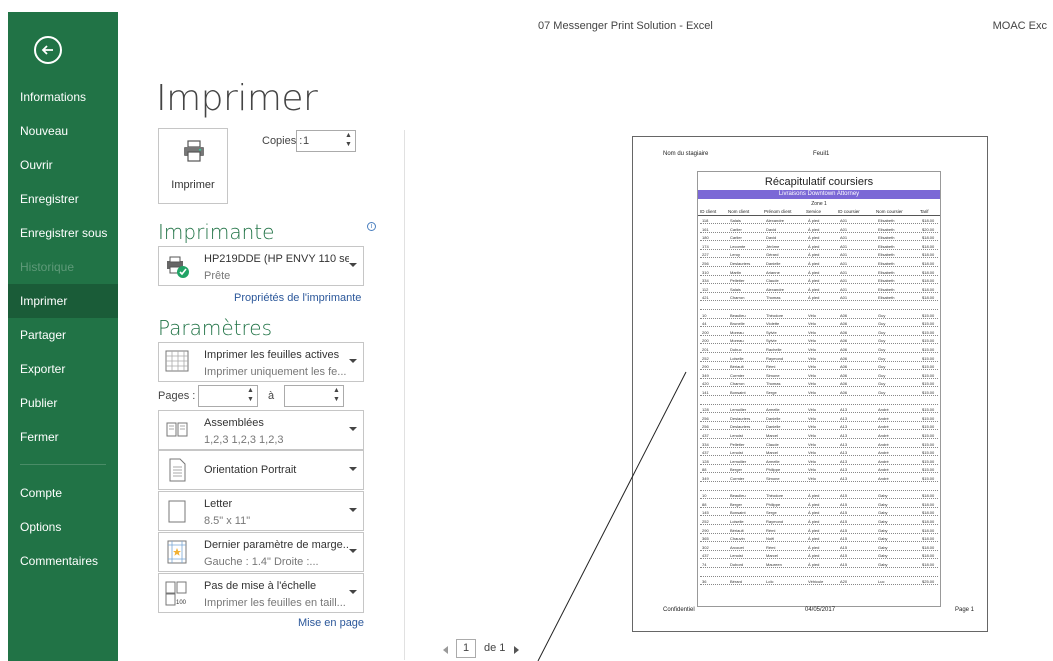 The width and height of the screenshot is (1053, 661). I want to click on nav-fermer: Fermer, so click(63, 437).